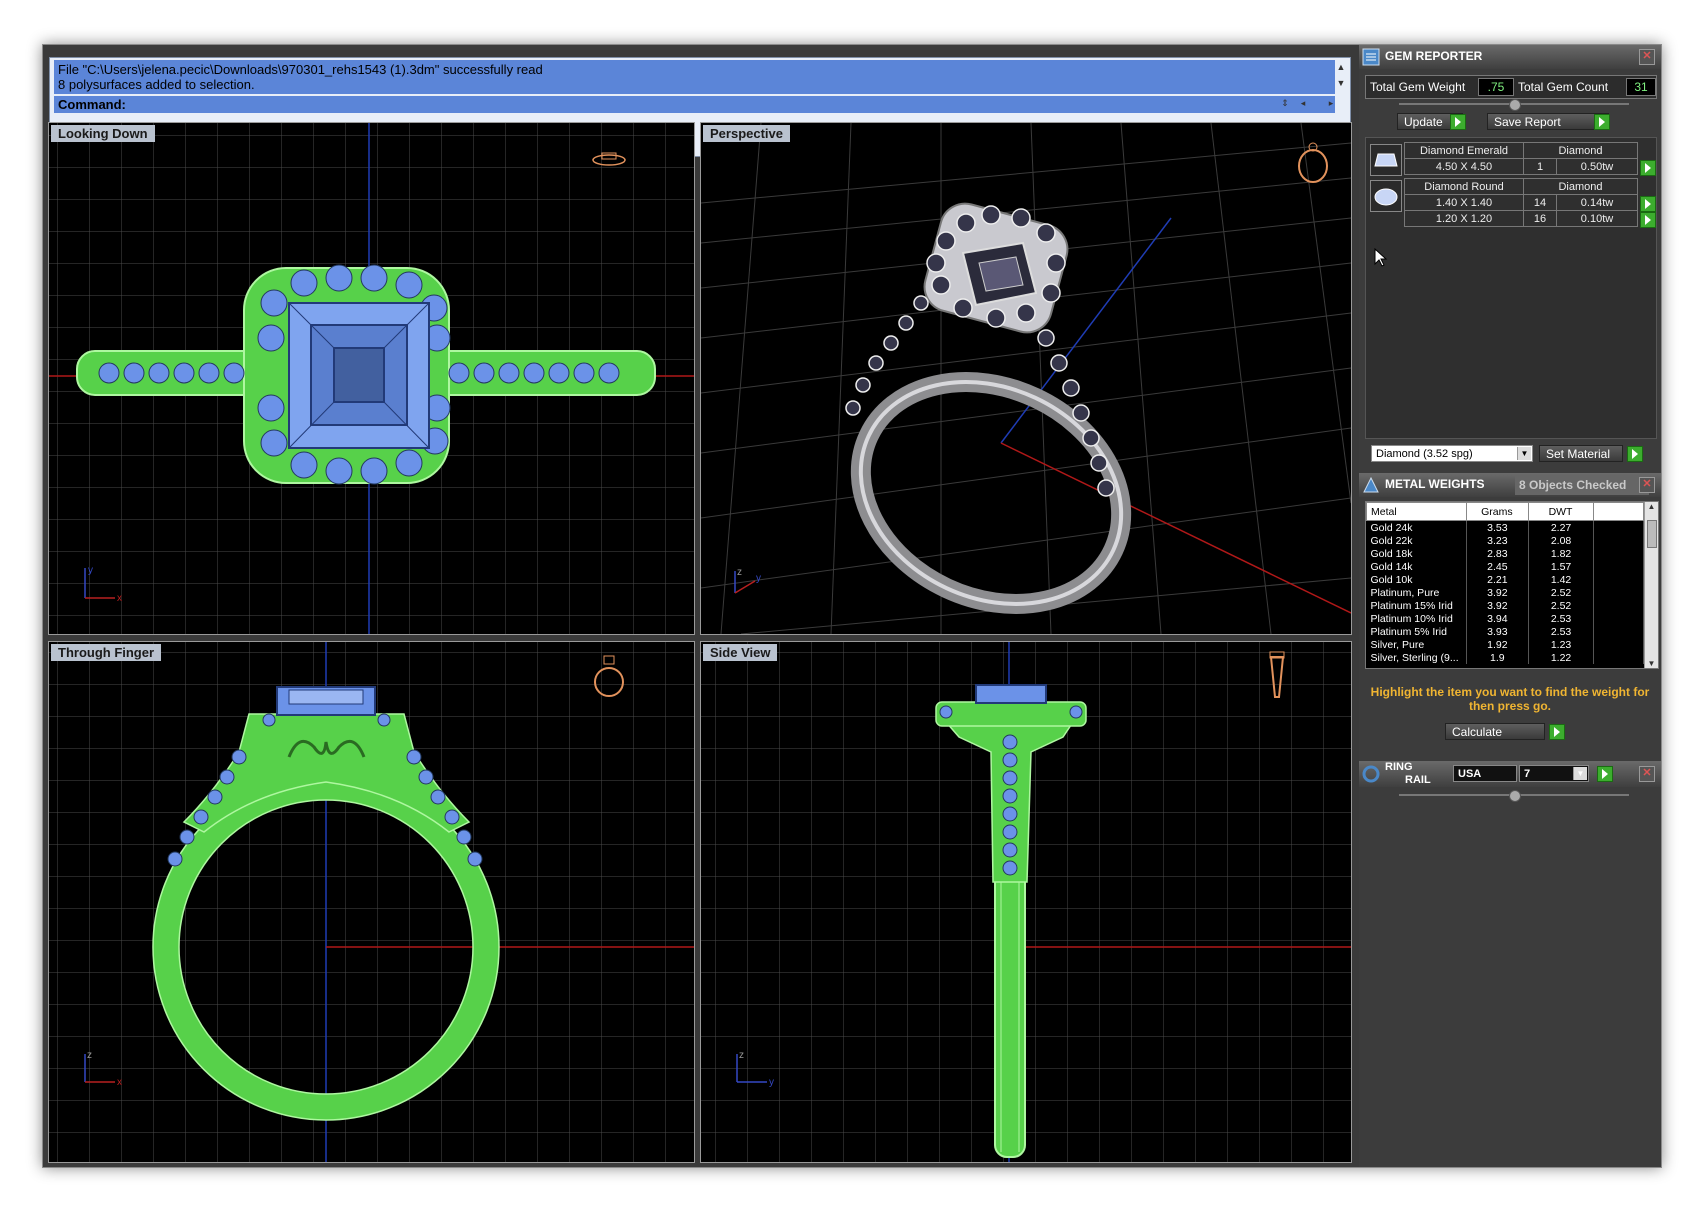  What do you see at coordinates (1505, 540) in the screenshot?
I see `table-row: Gold 22k 3.23 2.08` at bounding box center [1505, 540].